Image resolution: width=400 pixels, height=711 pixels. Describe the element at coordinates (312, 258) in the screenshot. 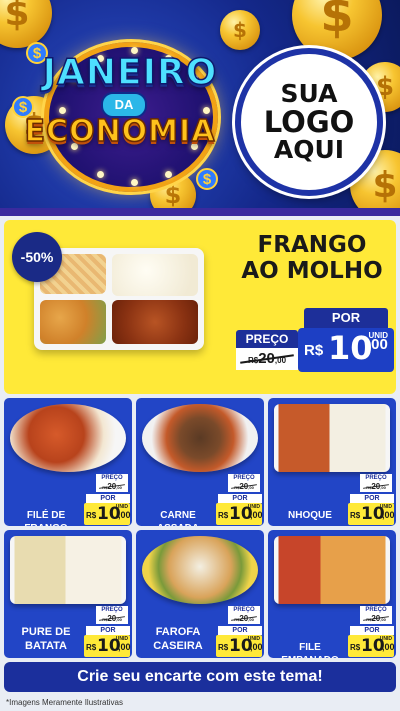

I see `featured-product-name: FRANGO AO MOLHO` at that location.